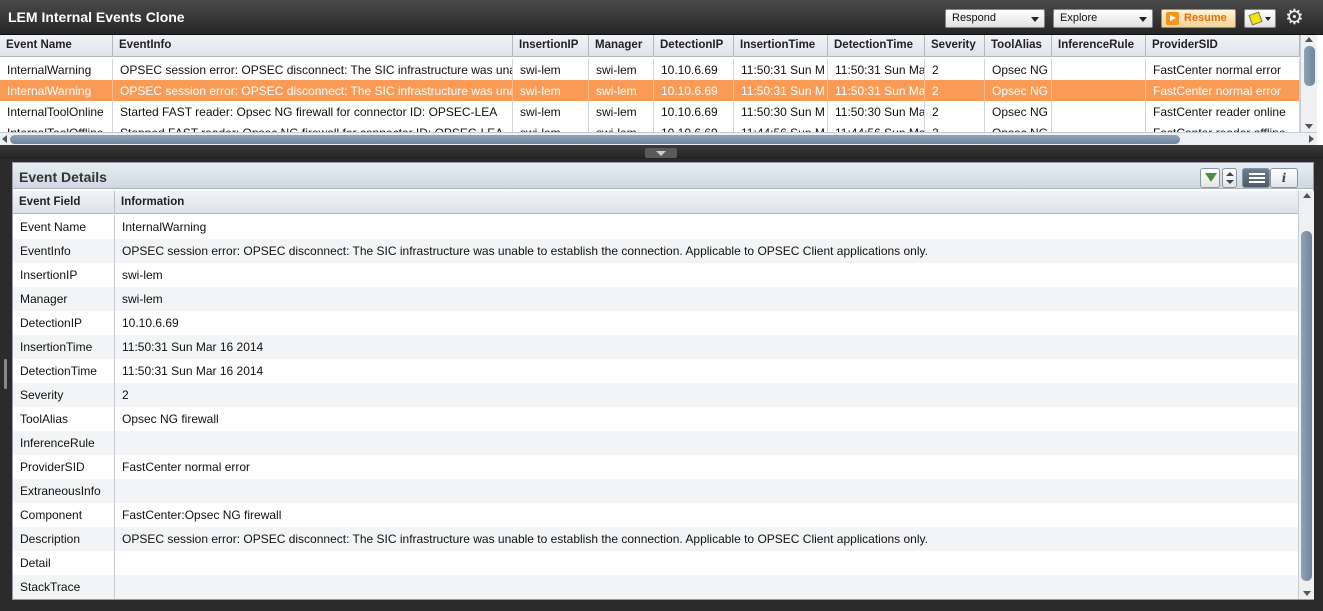  I want to click on highlight-button, so click(1260, 18).